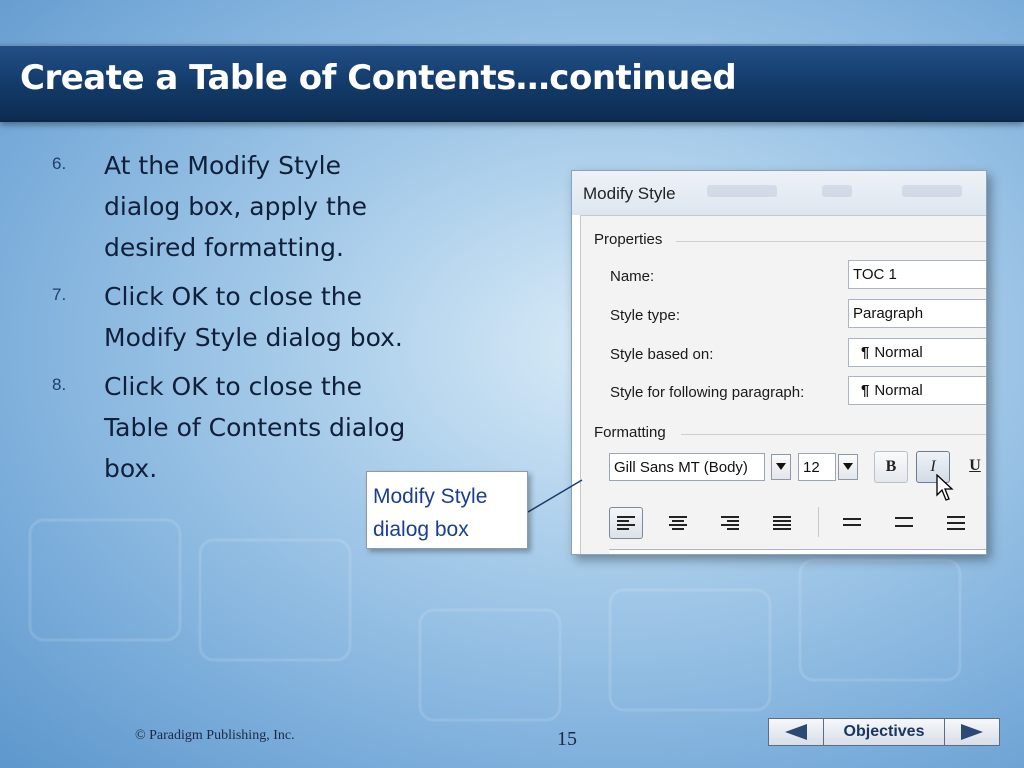 The width and height of the screenshot is (1024, 768). I want to click on following-paragraph-value: Normal, so click(898, 390).